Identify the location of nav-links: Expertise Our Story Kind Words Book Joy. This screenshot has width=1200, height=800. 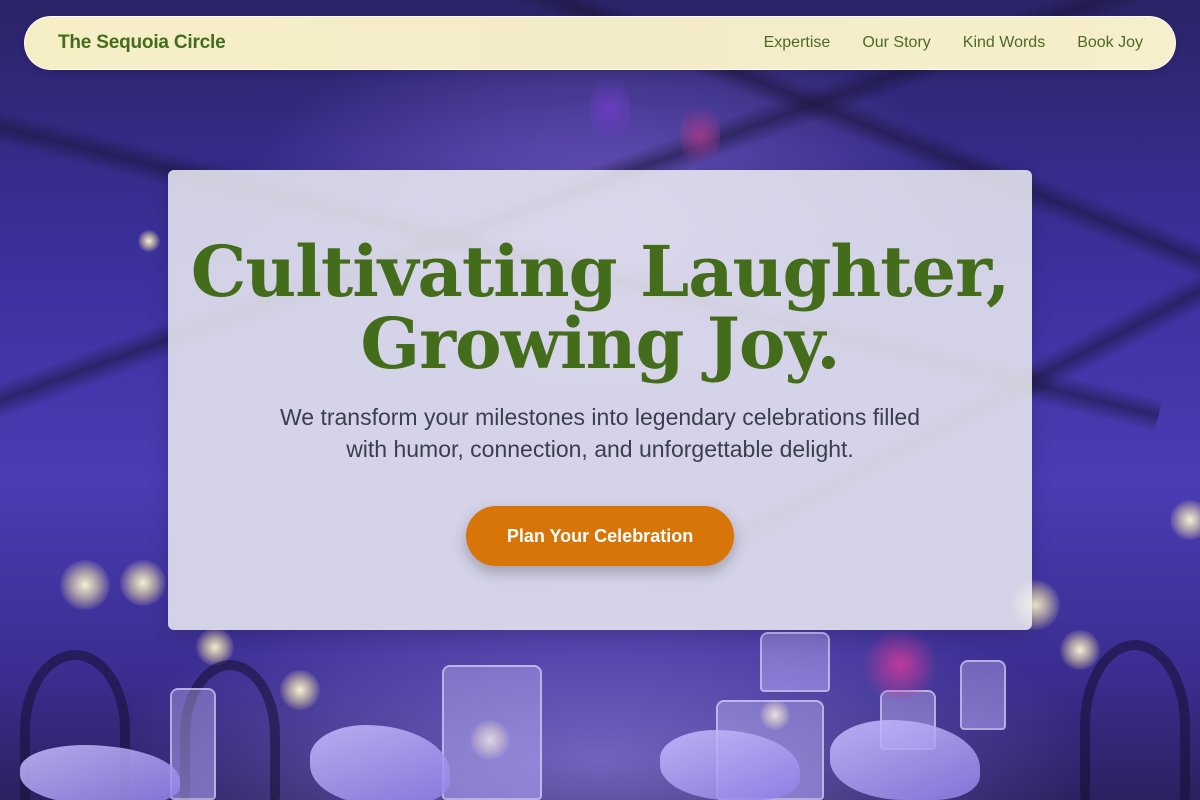
(953, 43).